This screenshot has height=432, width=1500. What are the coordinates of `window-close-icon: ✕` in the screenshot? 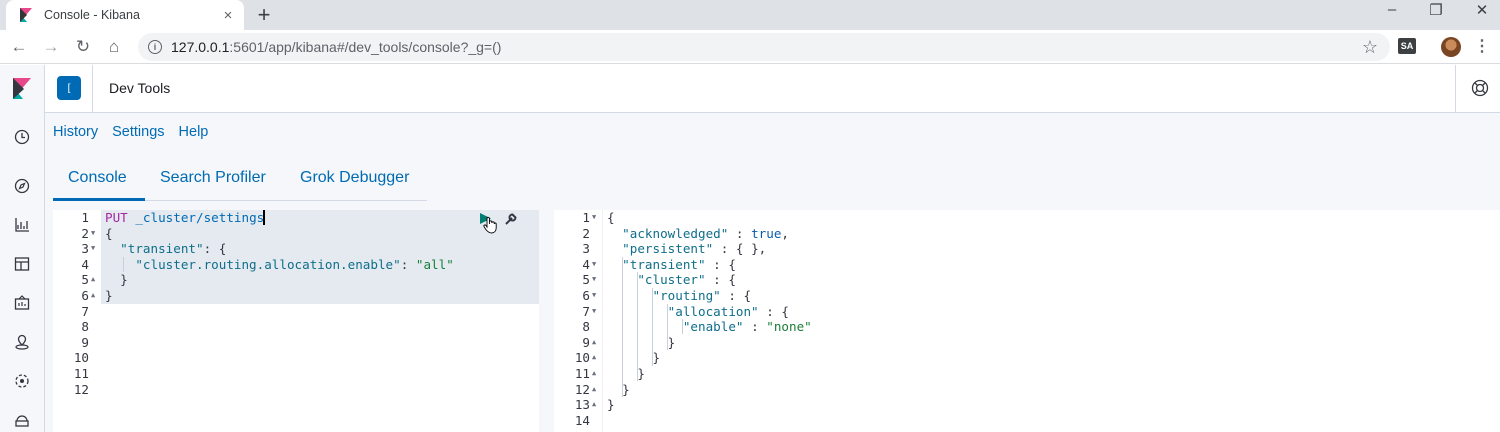 It's located at (1482, 10).